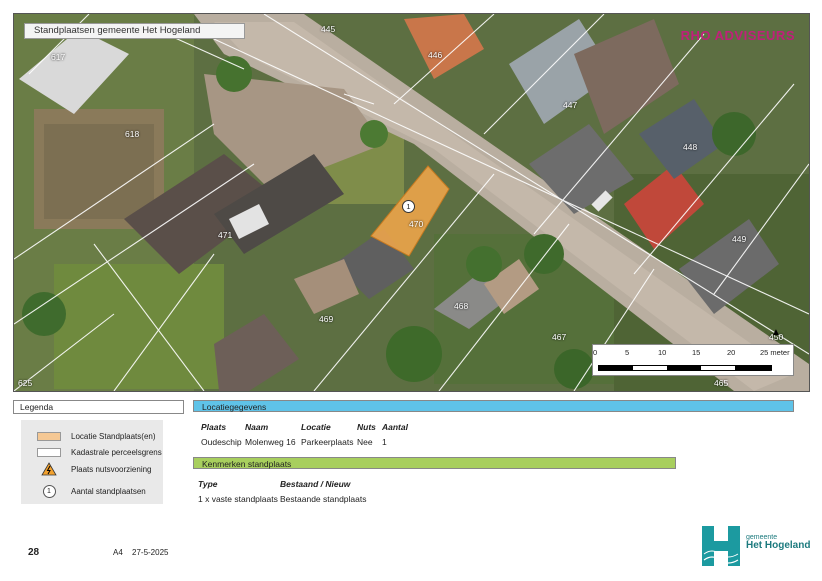 Image resolution: width=822 pixels, height=581 pixels. I want to click on plot-label: 449, so click(739, 239).